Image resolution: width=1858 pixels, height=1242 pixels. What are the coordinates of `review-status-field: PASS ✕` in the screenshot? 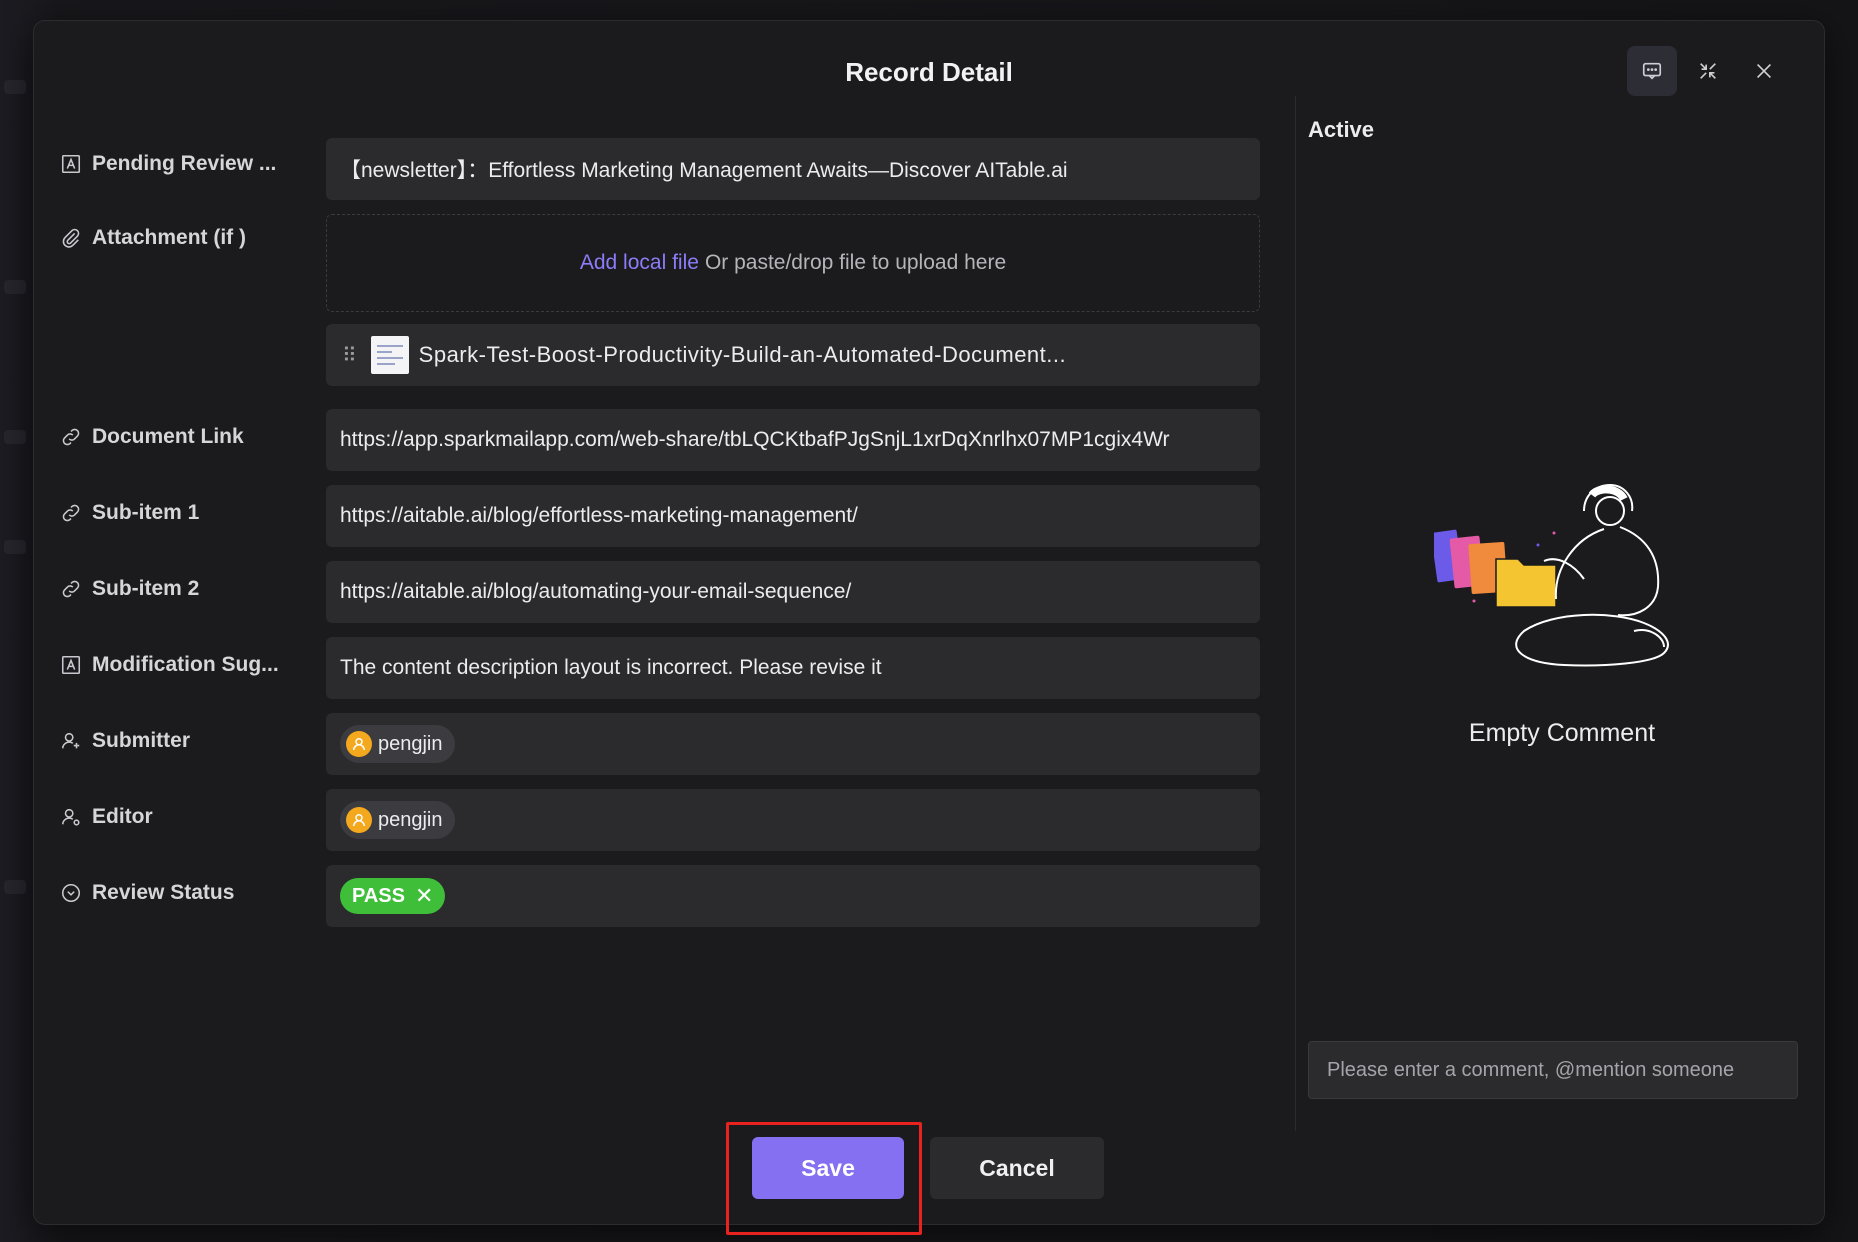 It's located at (793, 896).